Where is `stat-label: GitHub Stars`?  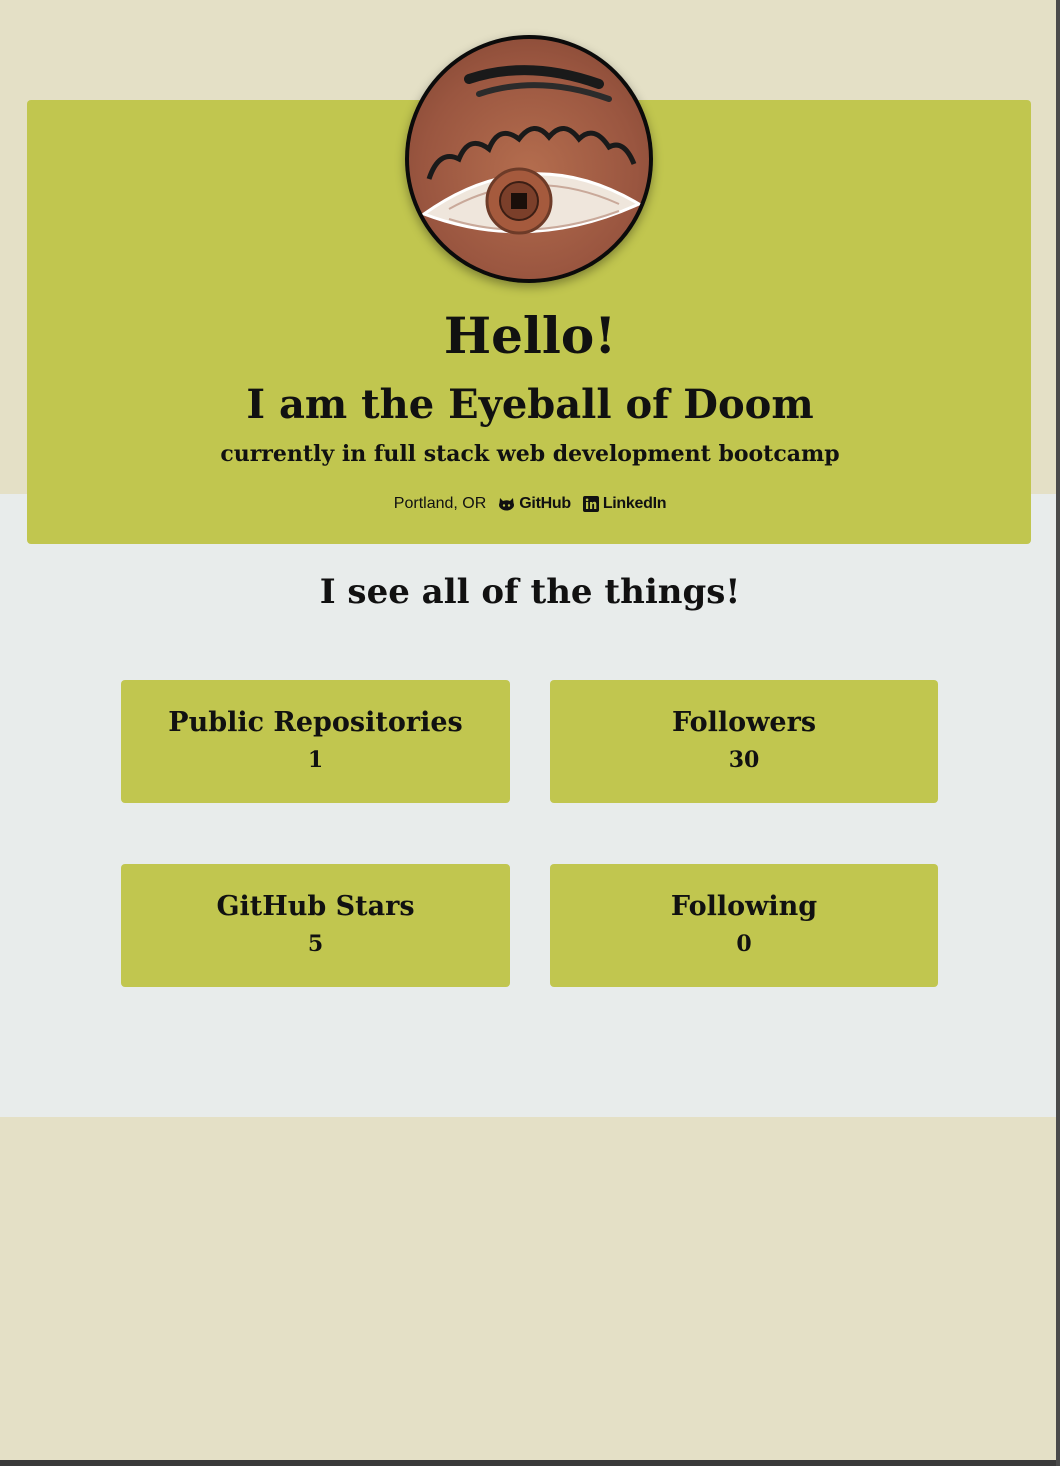 stat-label: GitHub Stars is located at coordinates (315, 906).